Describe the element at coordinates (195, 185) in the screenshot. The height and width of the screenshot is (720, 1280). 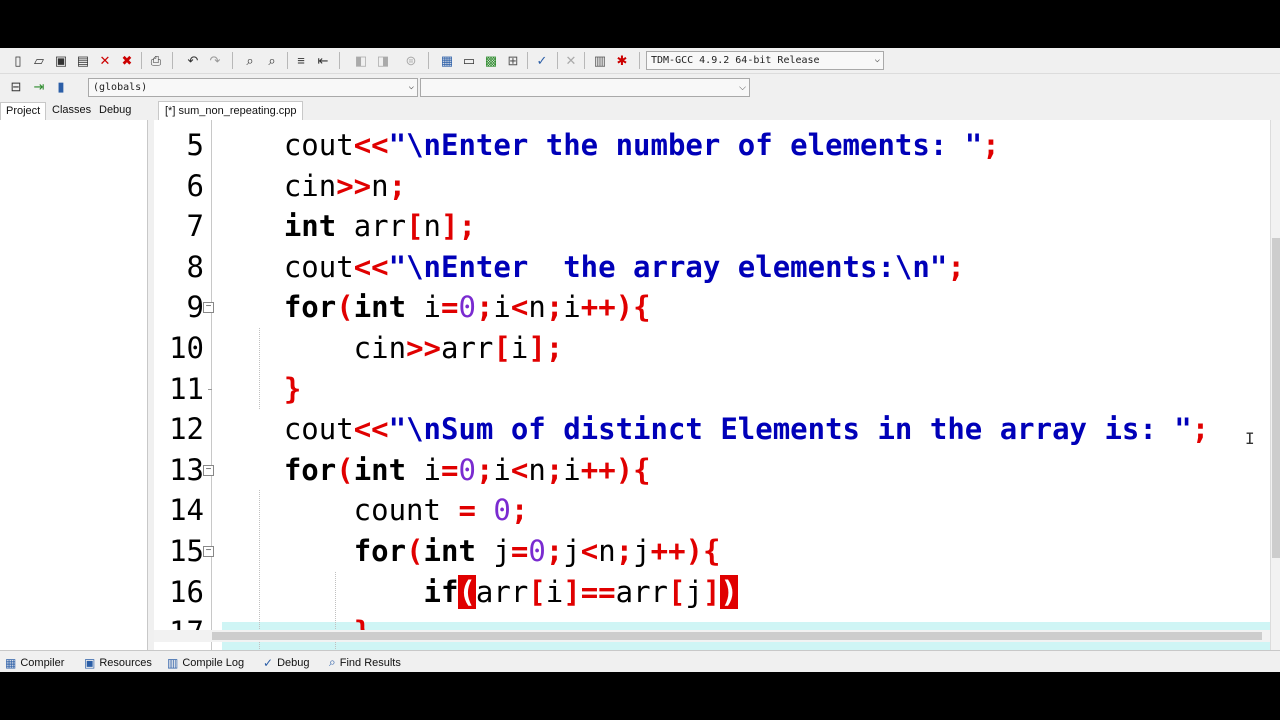
I see `line-number: 6` at that location.